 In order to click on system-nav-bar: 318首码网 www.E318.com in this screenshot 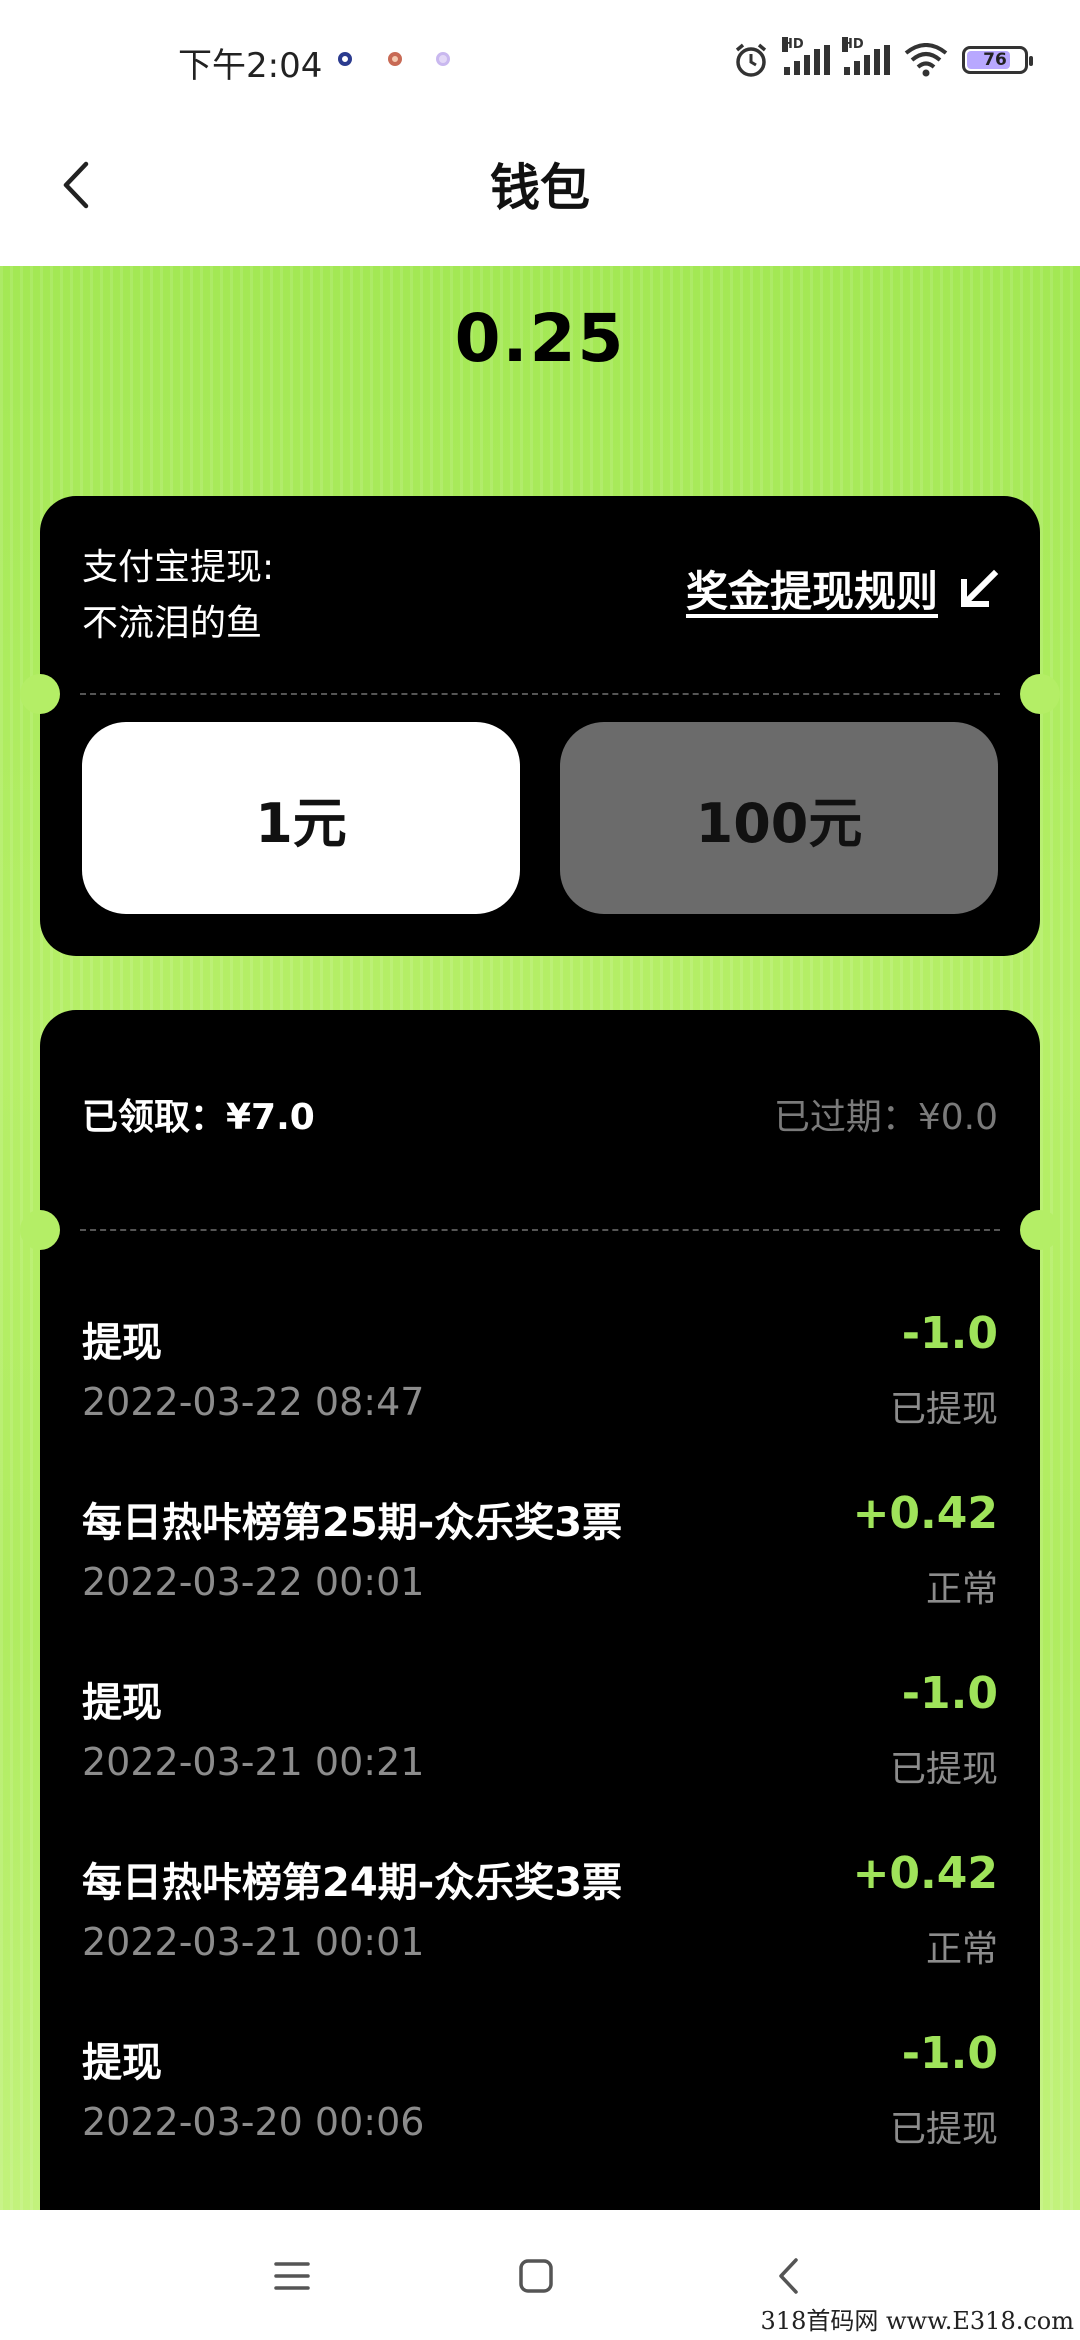, I will do `click(540, 2275)`.